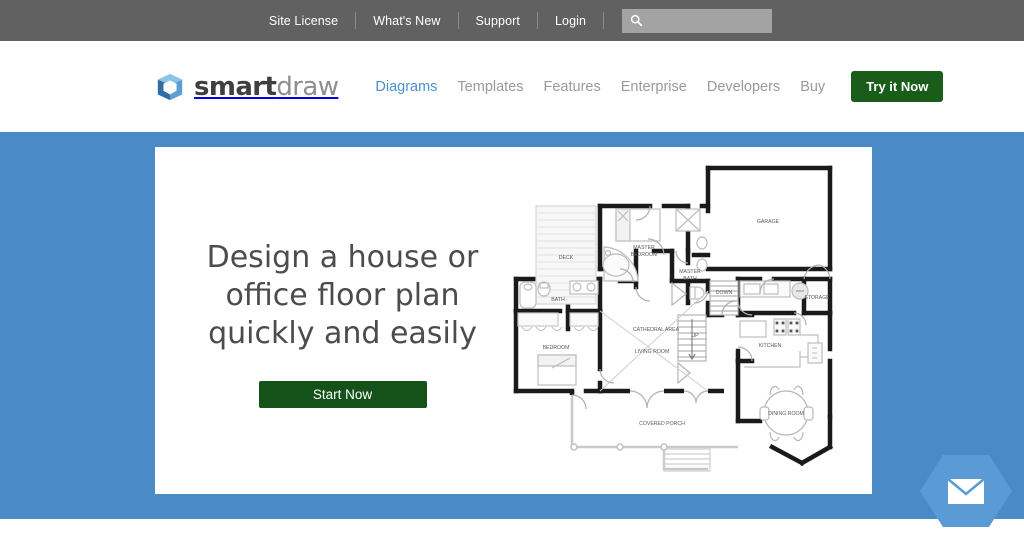  What do you see at coordinates (566, 258) in the screenshot?
I see `room-label-deck: DECK` at bounding box center [566, 258].